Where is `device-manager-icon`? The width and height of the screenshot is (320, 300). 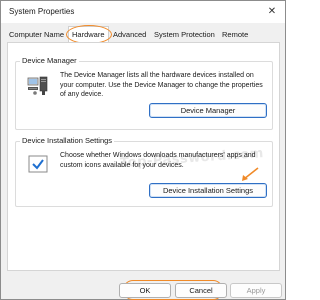
device-manager-icon is located at coordinates (39, 86).